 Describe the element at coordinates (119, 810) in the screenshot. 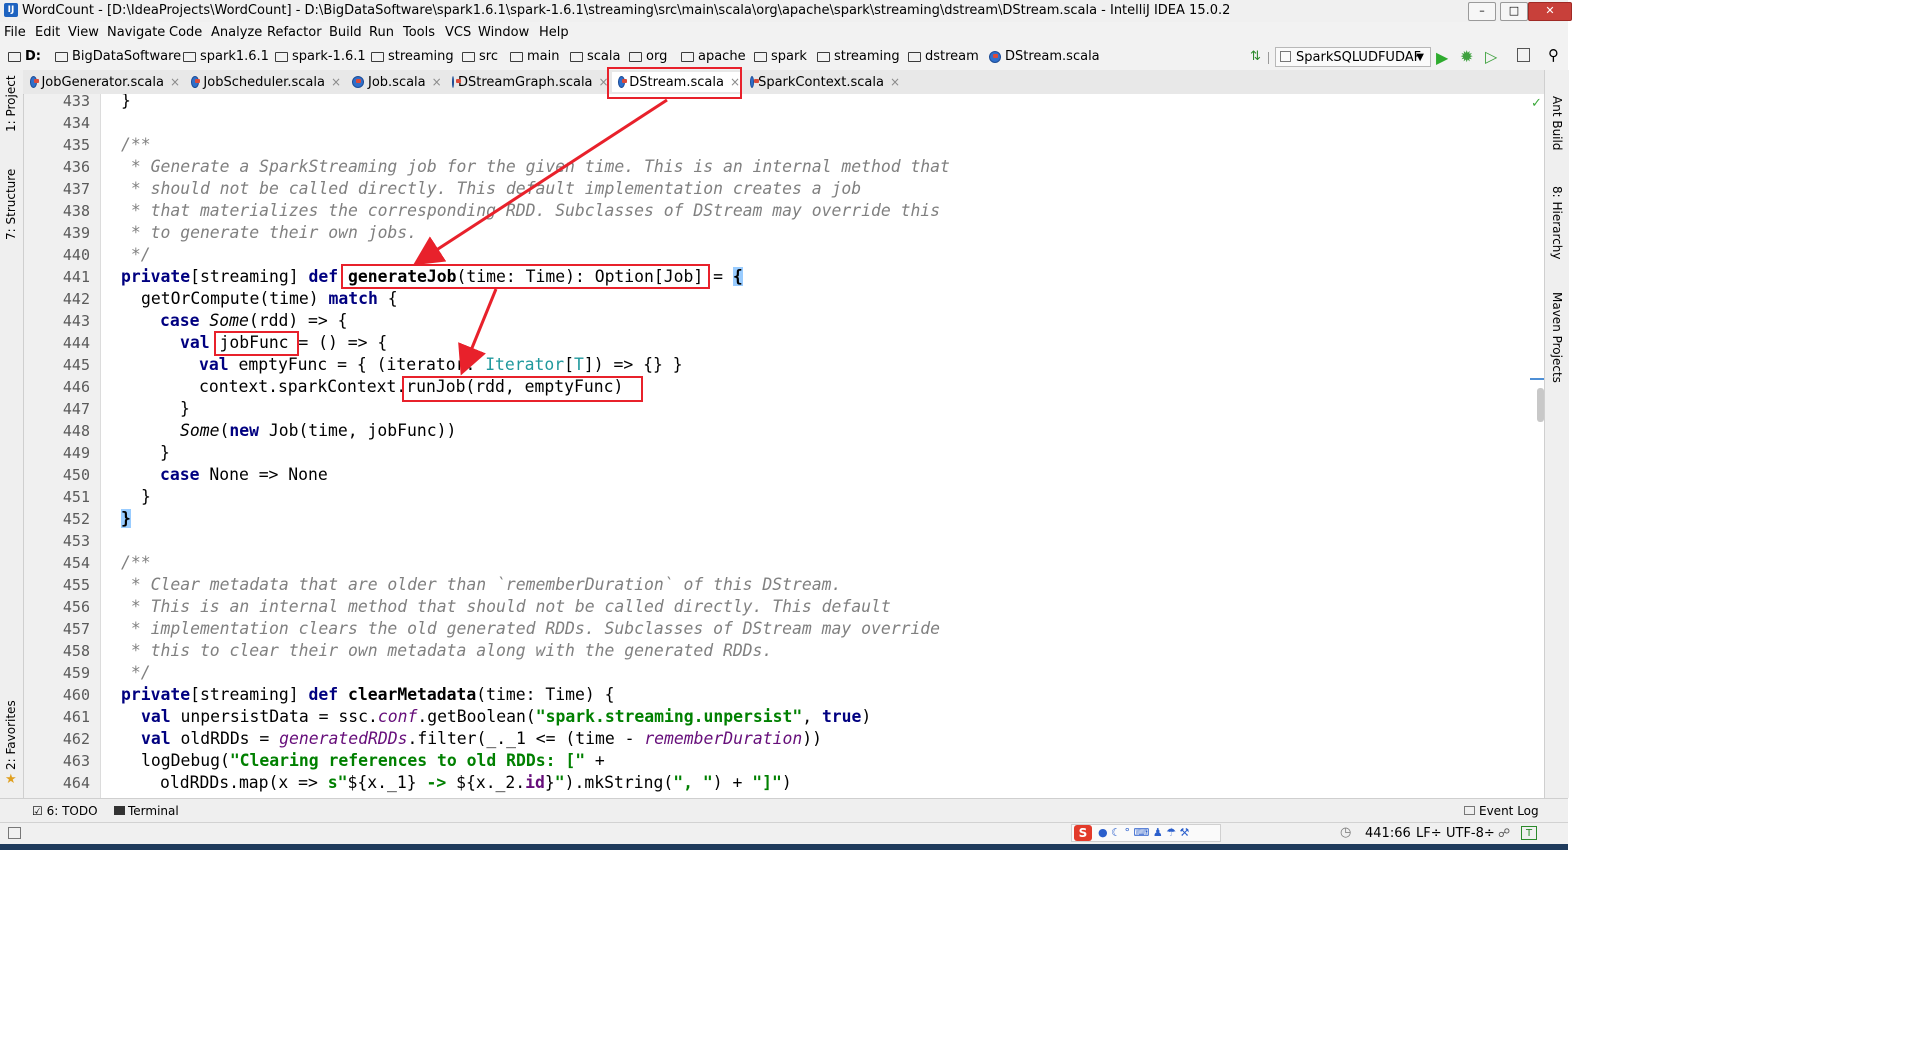

I see `terminal-icon` at that location.